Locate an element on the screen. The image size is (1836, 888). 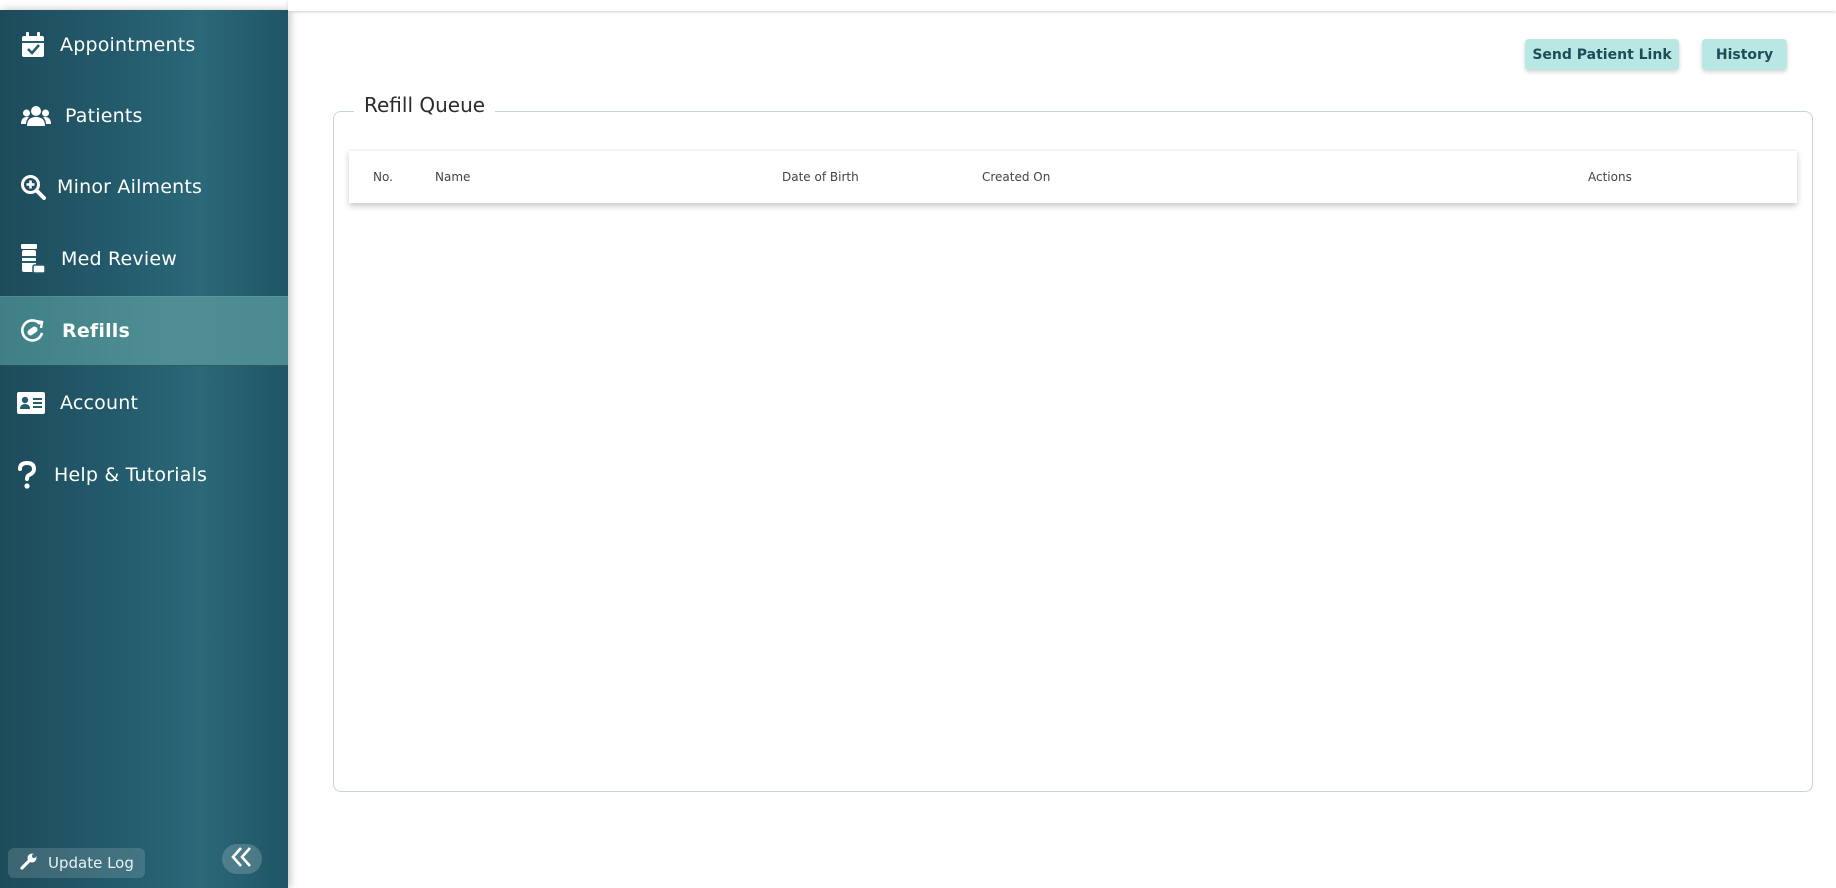
column-header-created-on: Created On is located at coordinates (1016, 177).